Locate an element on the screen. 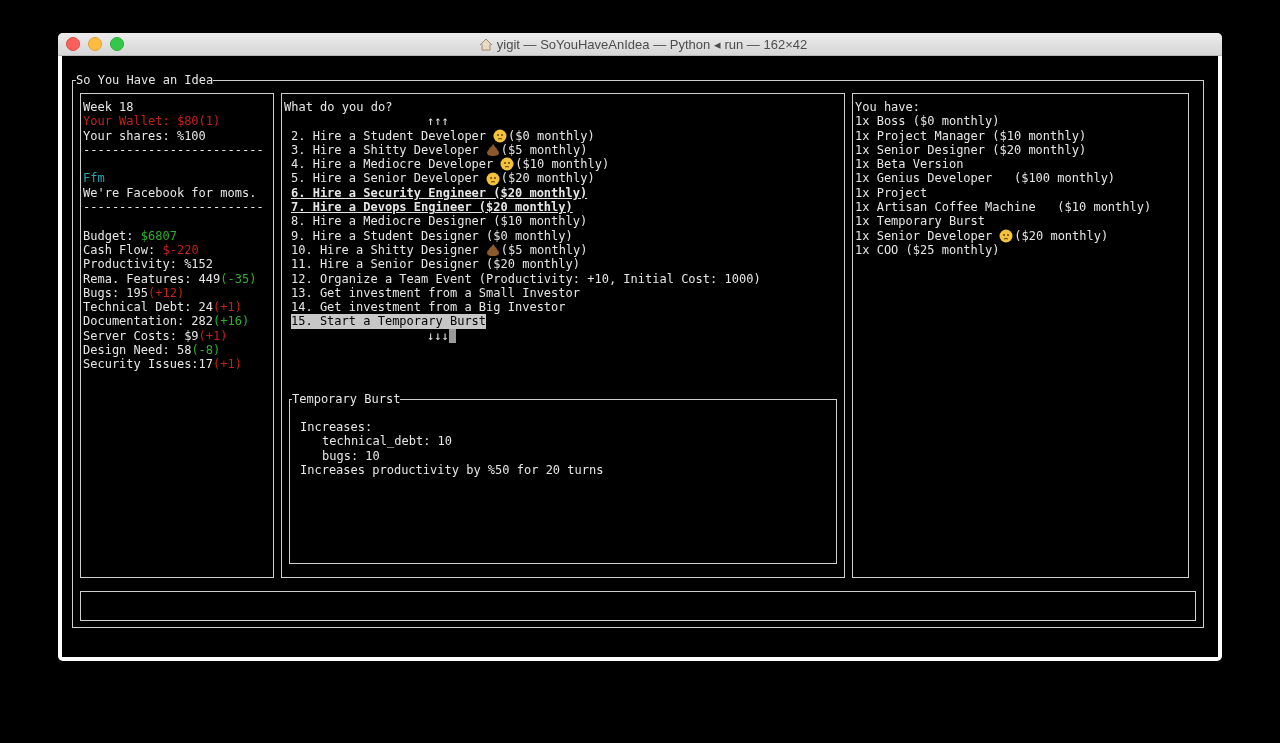 The height and width of the screenshot is (743, 1280). stat-value: $-220 is located at coordinates (180, 250).